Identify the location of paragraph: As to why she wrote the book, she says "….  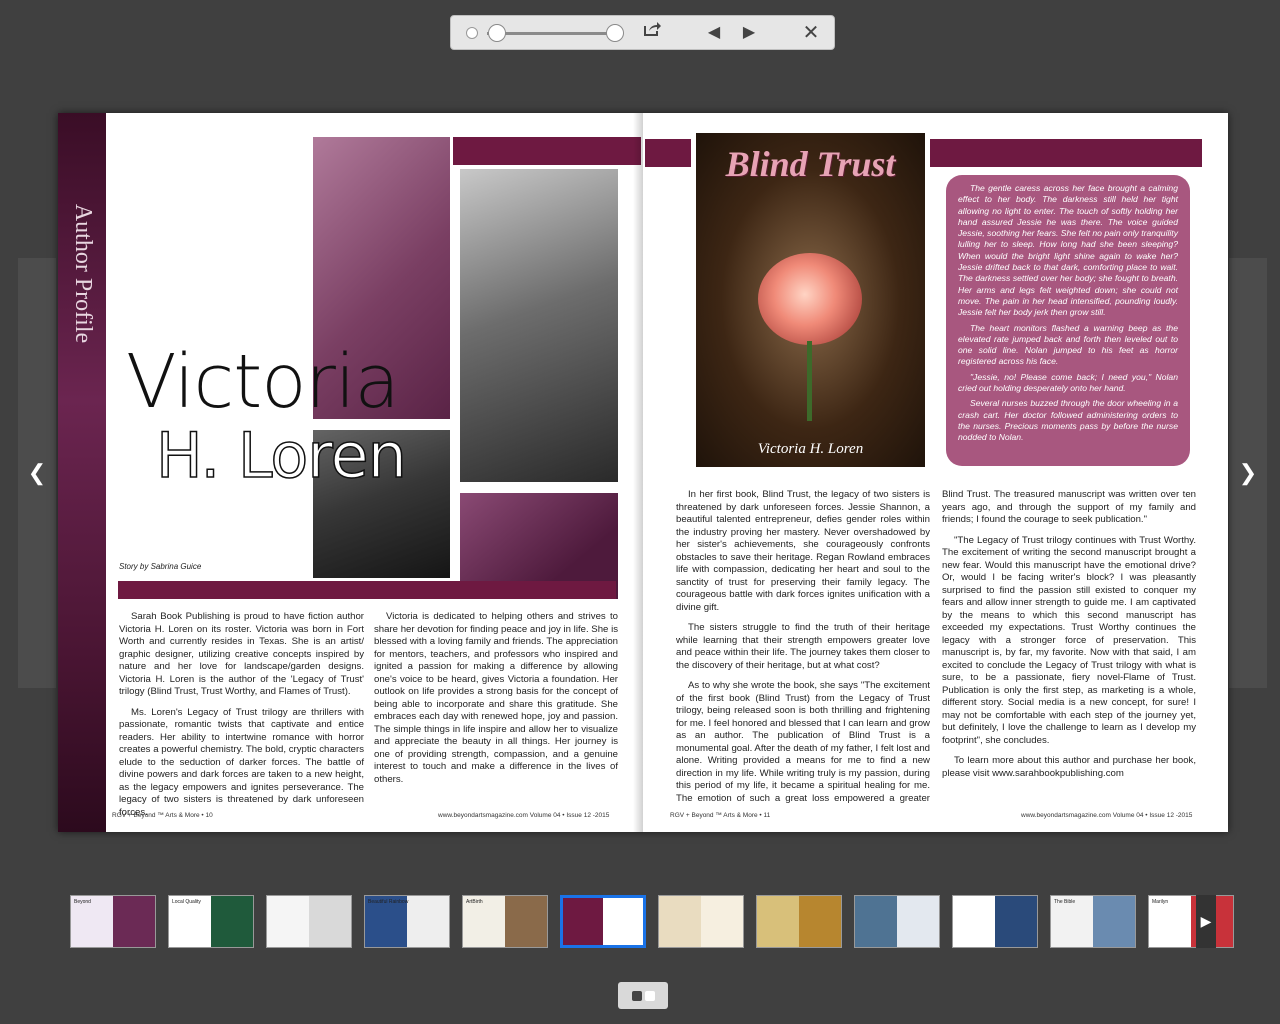
(803, 742).